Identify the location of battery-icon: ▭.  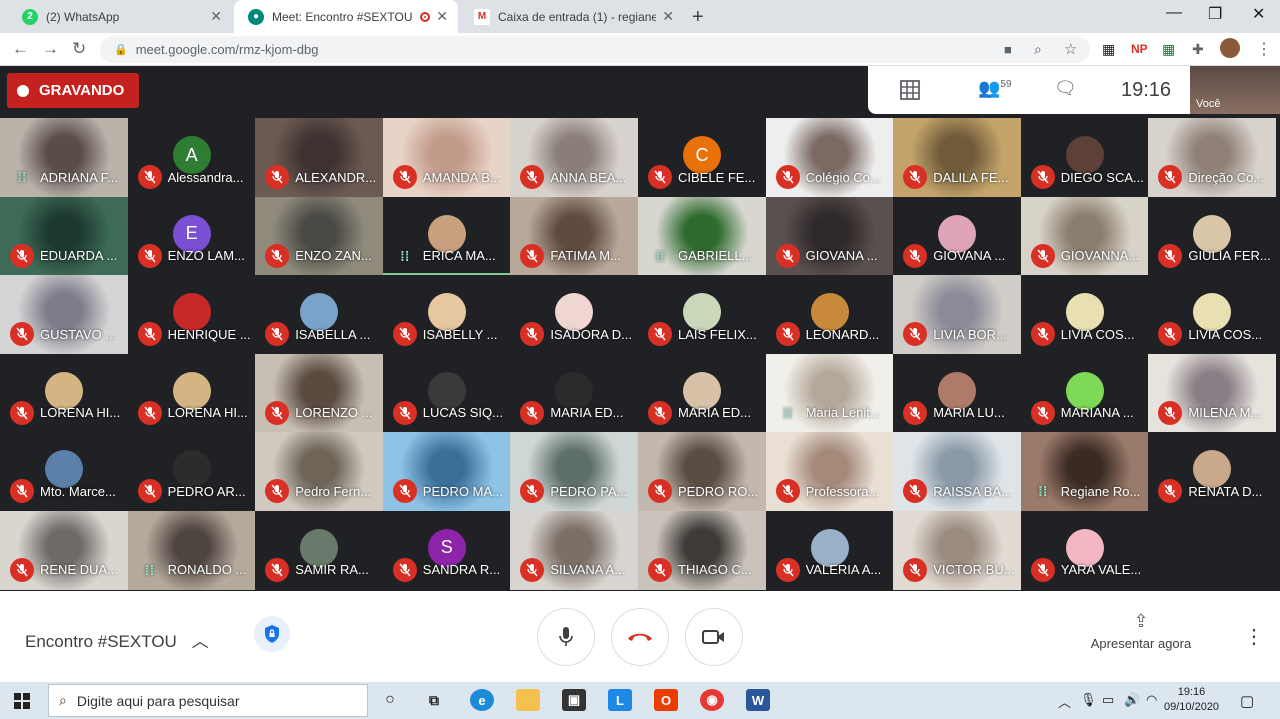
(1108, 700).